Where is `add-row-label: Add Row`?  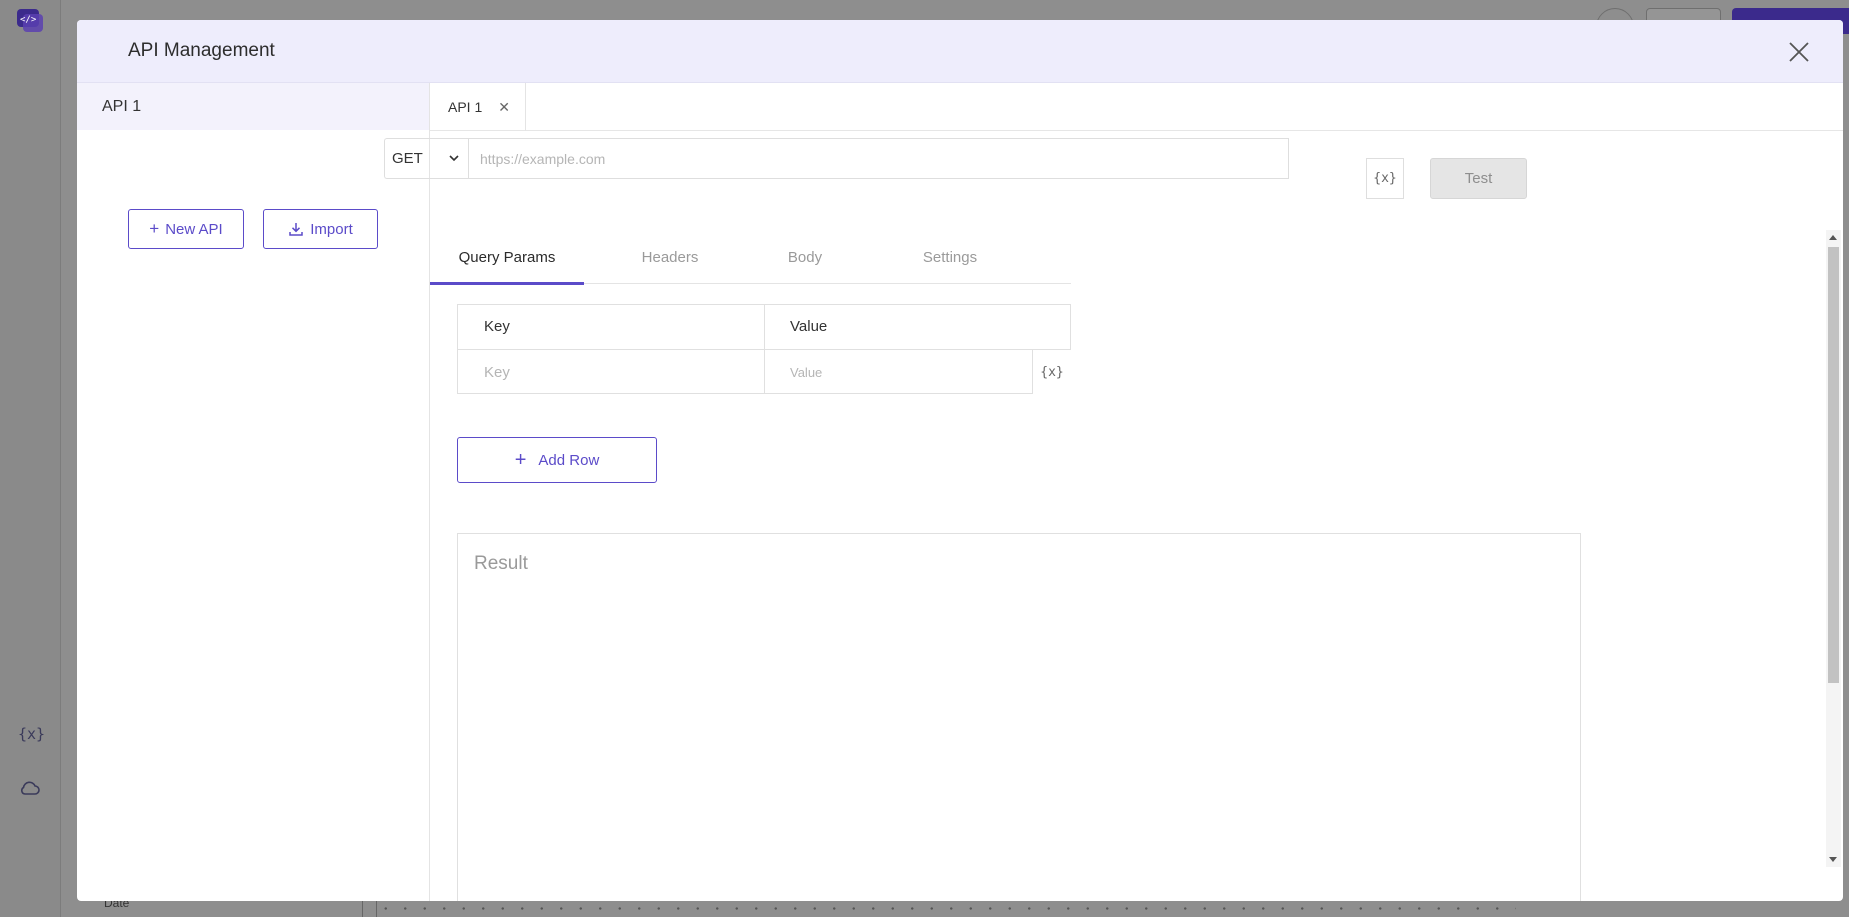 add-row-label: Add Row is located at coordinates (569, 460).